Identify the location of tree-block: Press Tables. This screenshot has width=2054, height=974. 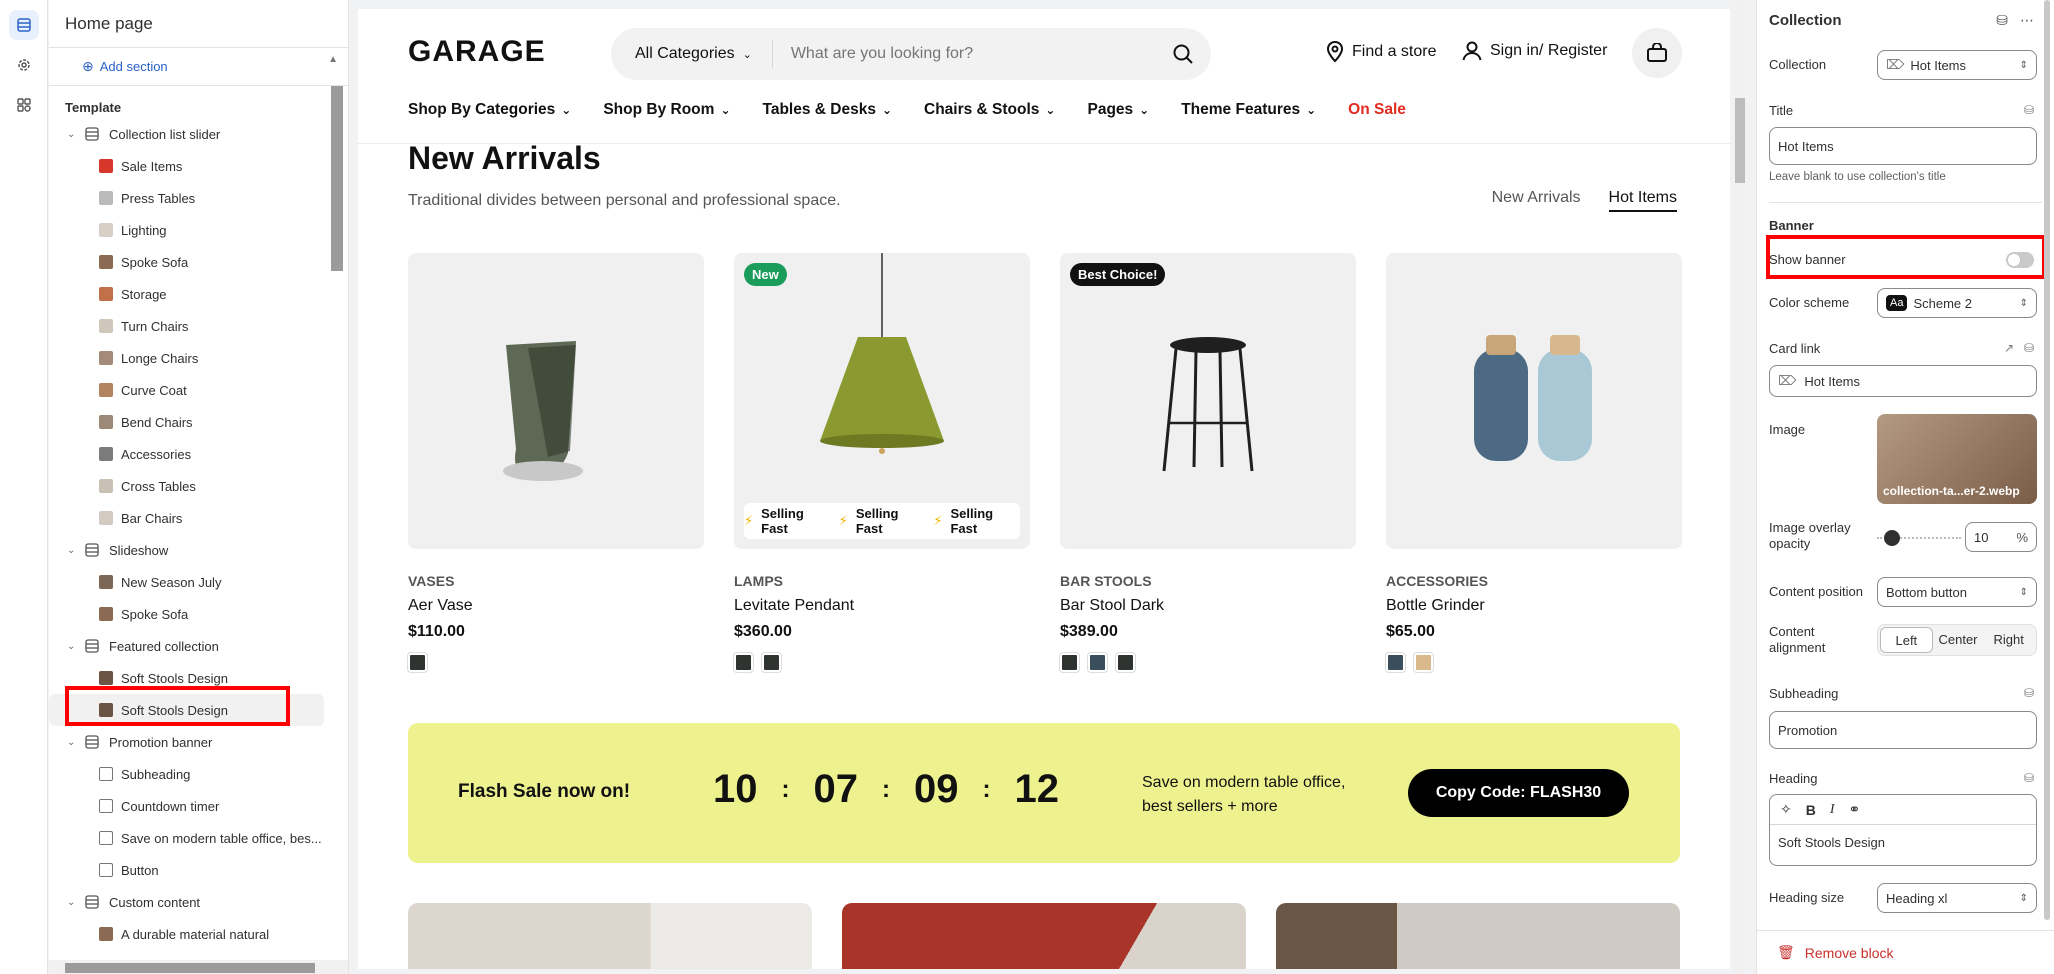
(198, 198).